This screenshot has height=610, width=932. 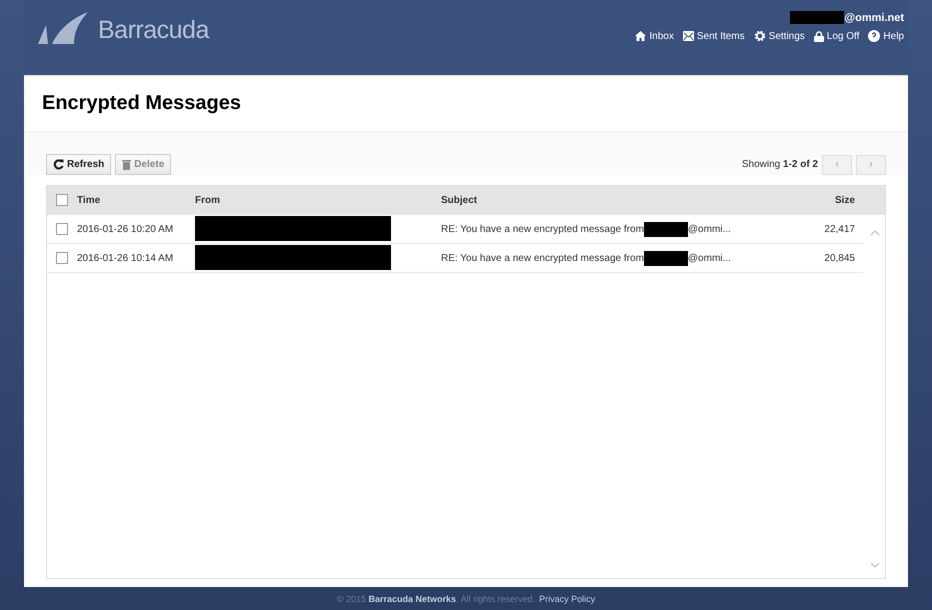 What do you see at coordinates (58, 164) in the screenshot?
I see `refresh-icon` at bounding box center [58, 164].